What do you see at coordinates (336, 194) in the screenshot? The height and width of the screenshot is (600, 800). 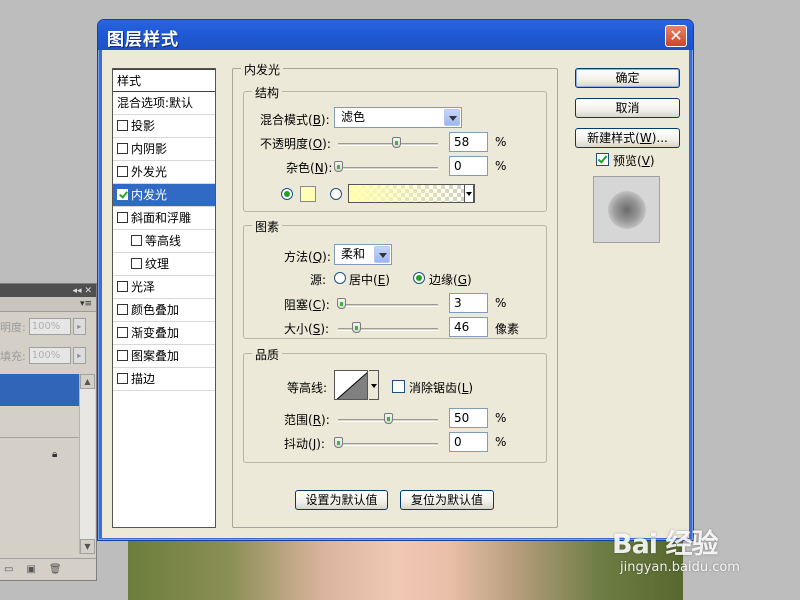 I see `gradient-radio` at bounding box center [336, 194].